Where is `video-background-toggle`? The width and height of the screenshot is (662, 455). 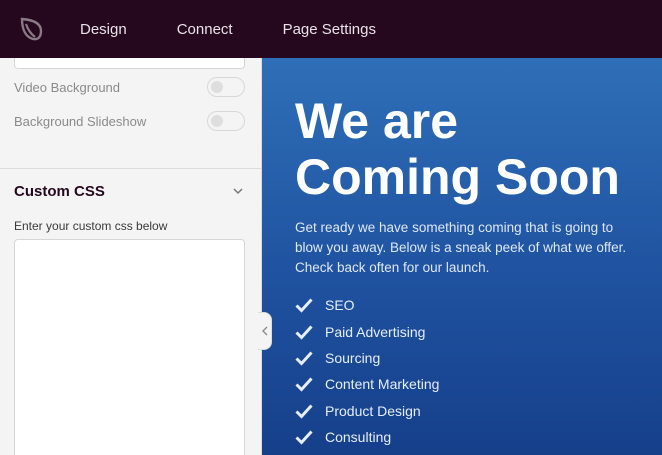
video-background-toggle is located at coordinates (226, 87).